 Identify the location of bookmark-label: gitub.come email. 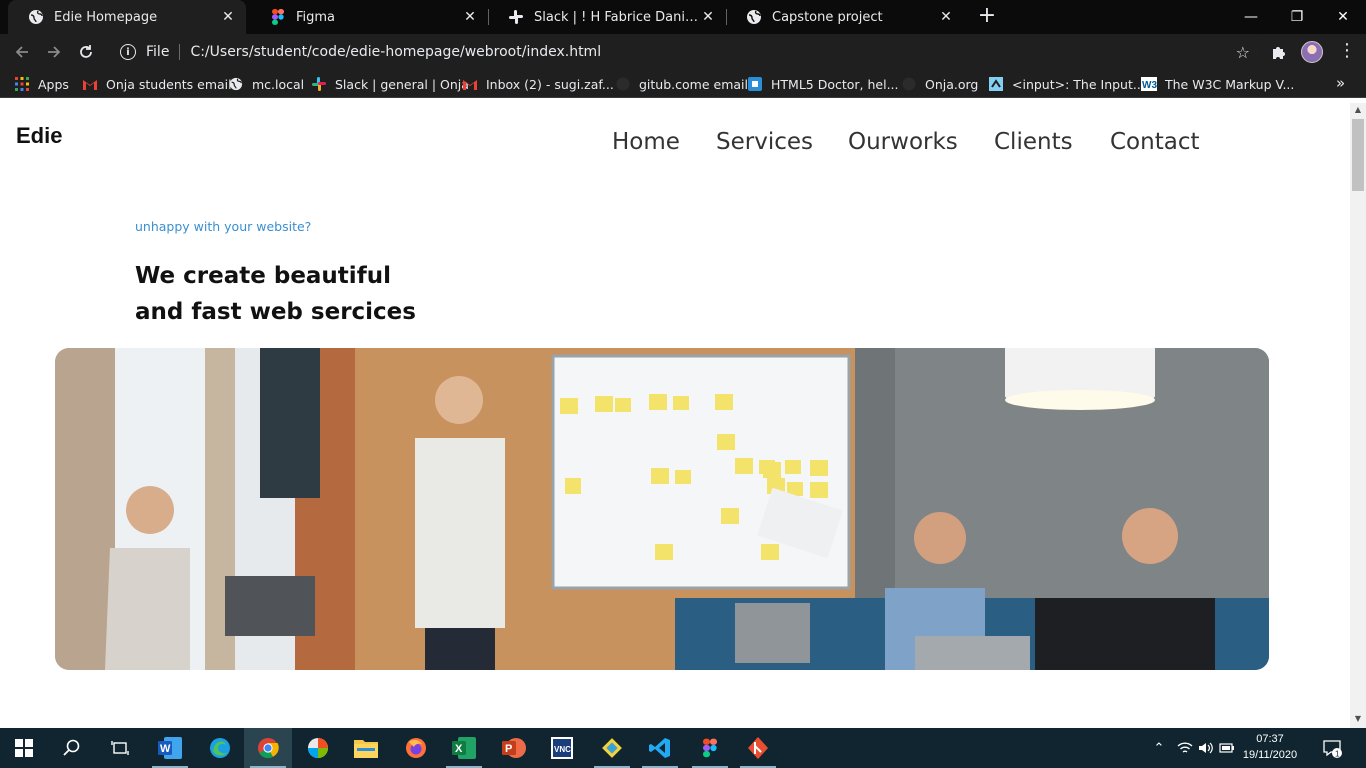
(693, 84).